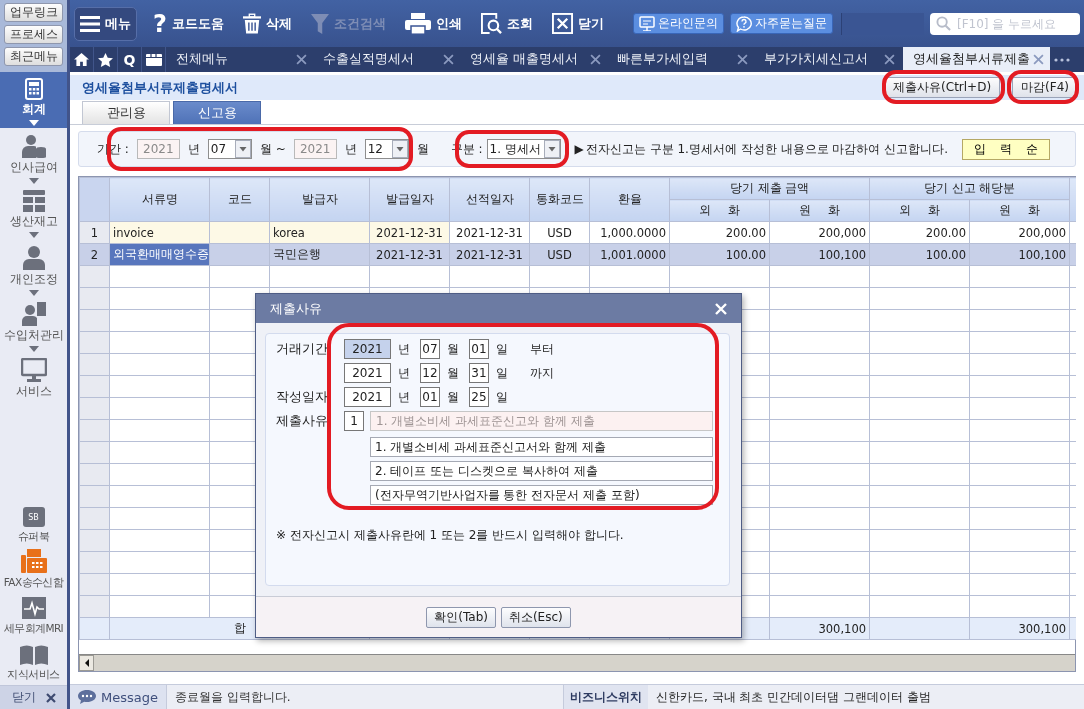 This screenshot has height=709, width=1084. I want to click on month-select: 12, so click(386, 149).